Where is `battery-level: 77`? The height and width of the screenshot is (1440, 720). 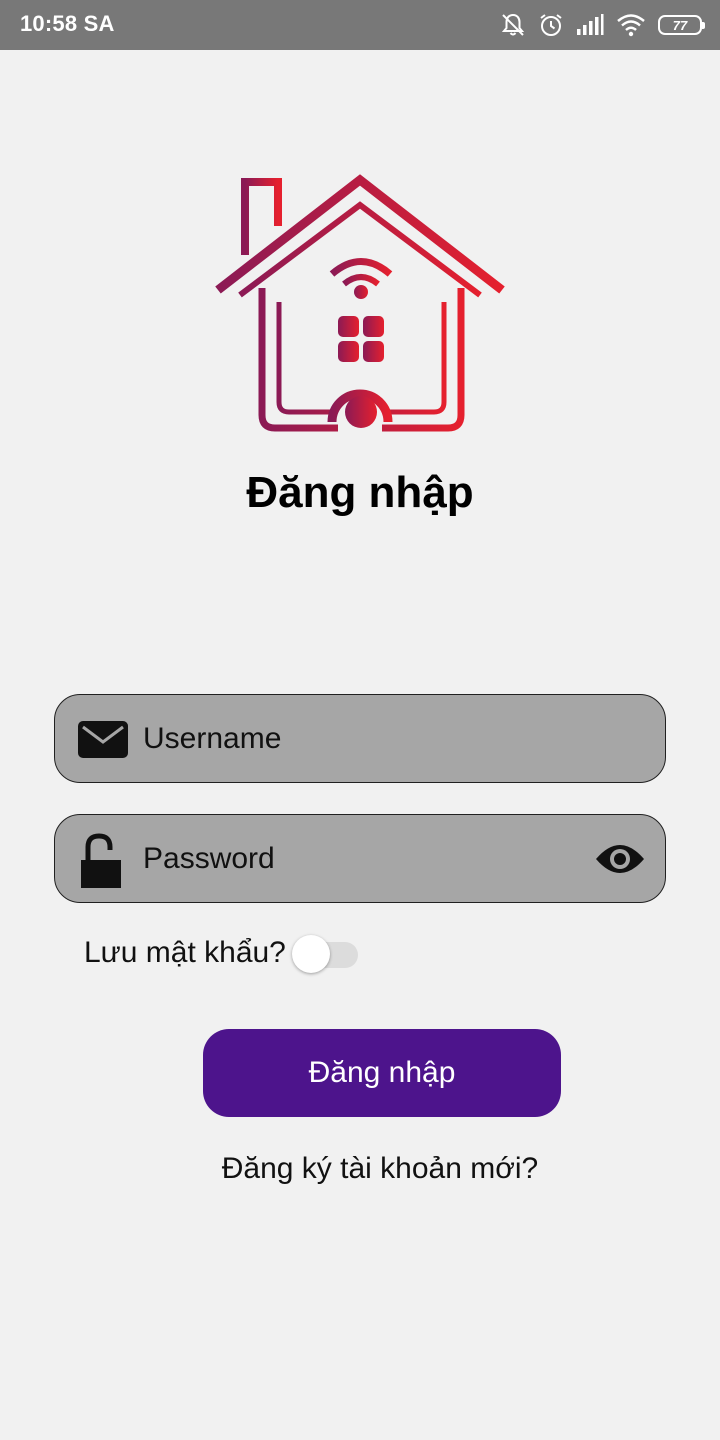 battery-level: 77 is located at coordinates (680, 25).